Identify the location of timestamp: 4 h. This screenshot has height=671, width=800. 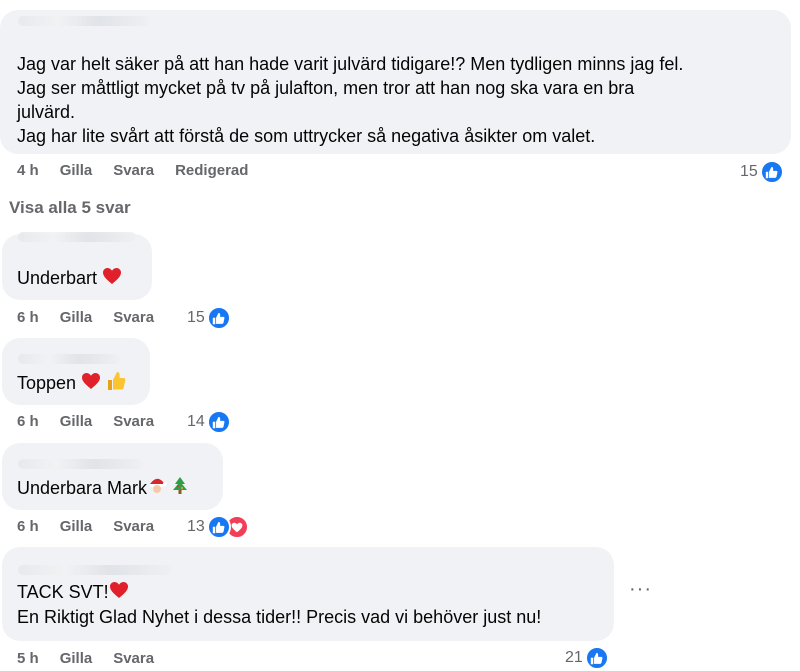
(28, 170).